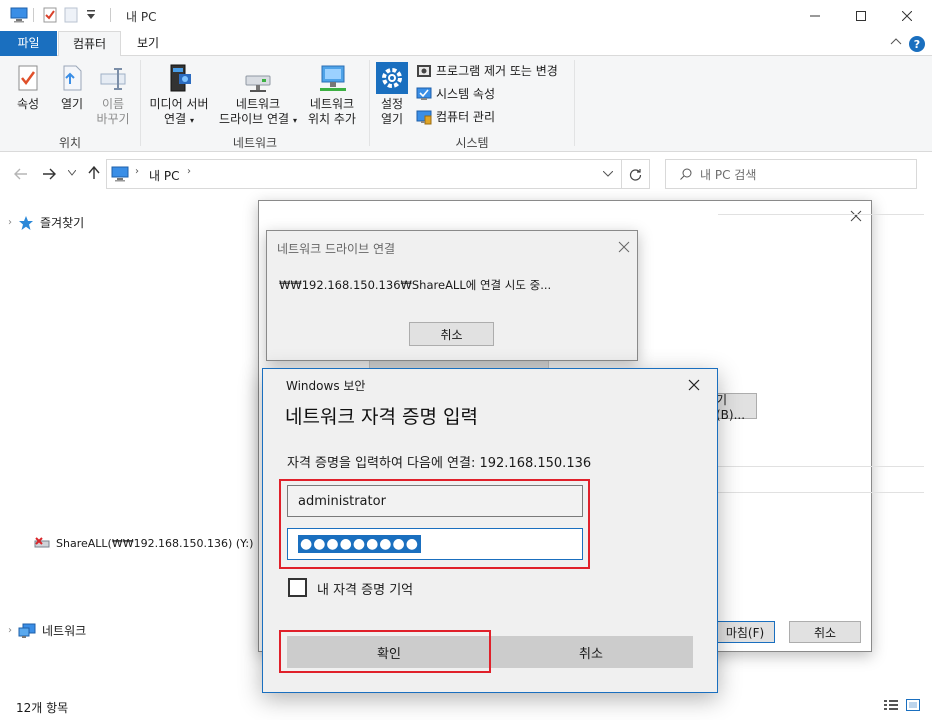 Image resolution: width=932 pixels, height=720 pixels. What do you see at coordinates (179, 78) in the screenshot?
I see `media-server-icon` at bounding box center [179, 78].